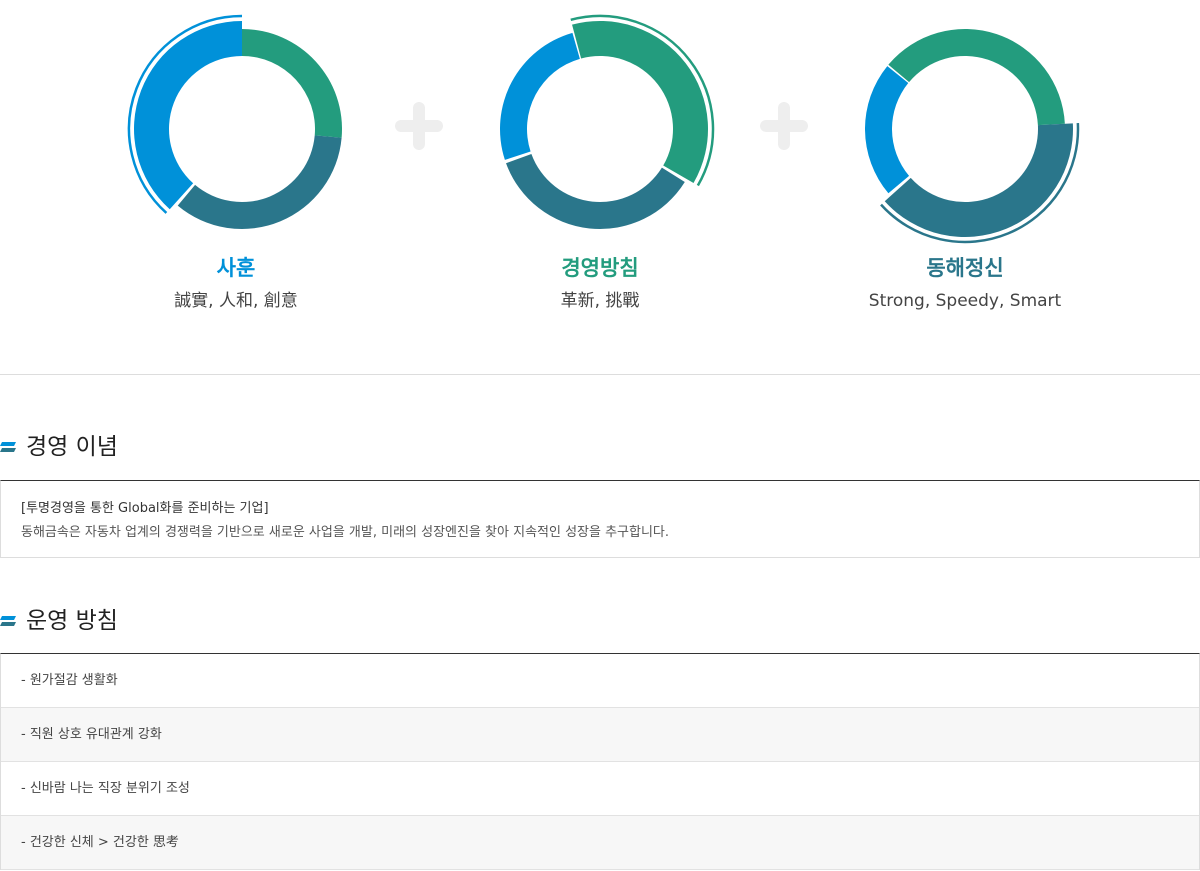 The width and height of the screenshot is (1200, 871). I want to click on philosophy-heading: 경영 이념, so click(59, 447).